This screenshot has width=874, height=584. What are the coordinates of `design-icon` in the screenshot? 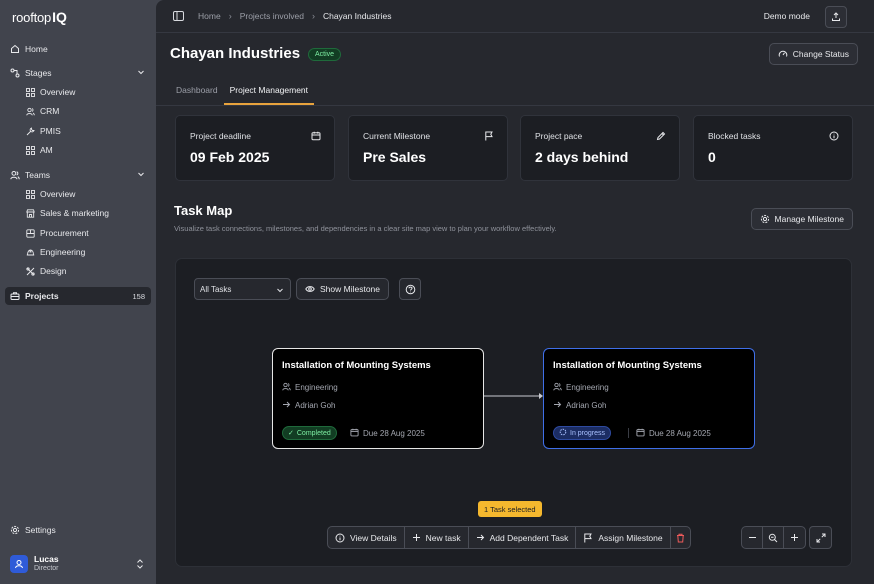 It's located at (30, 271).